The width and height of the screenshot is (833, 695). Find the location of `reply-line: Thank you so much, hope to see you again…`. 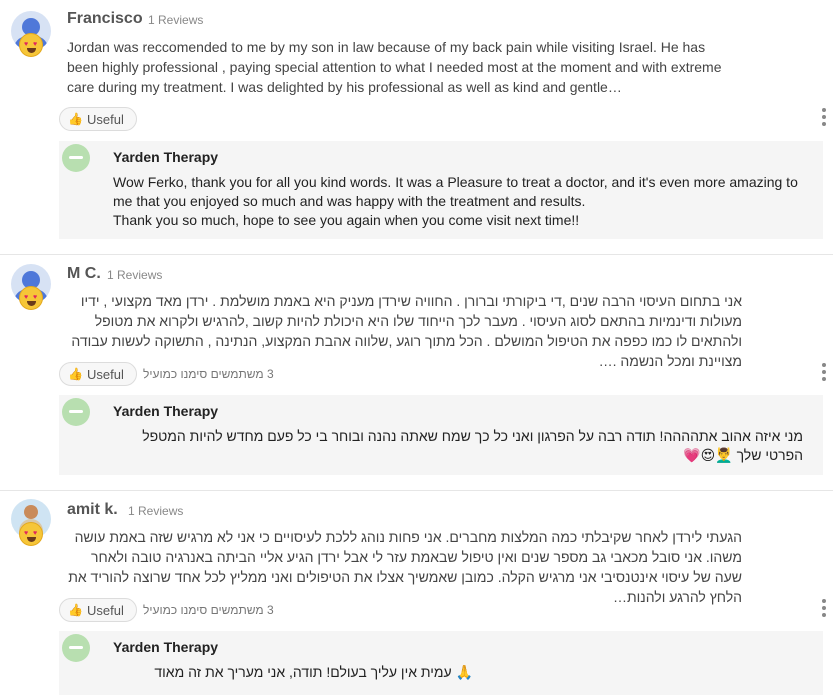

reply-line: Thank you so much, hope to see you again… is located at coordinates (346, 220).